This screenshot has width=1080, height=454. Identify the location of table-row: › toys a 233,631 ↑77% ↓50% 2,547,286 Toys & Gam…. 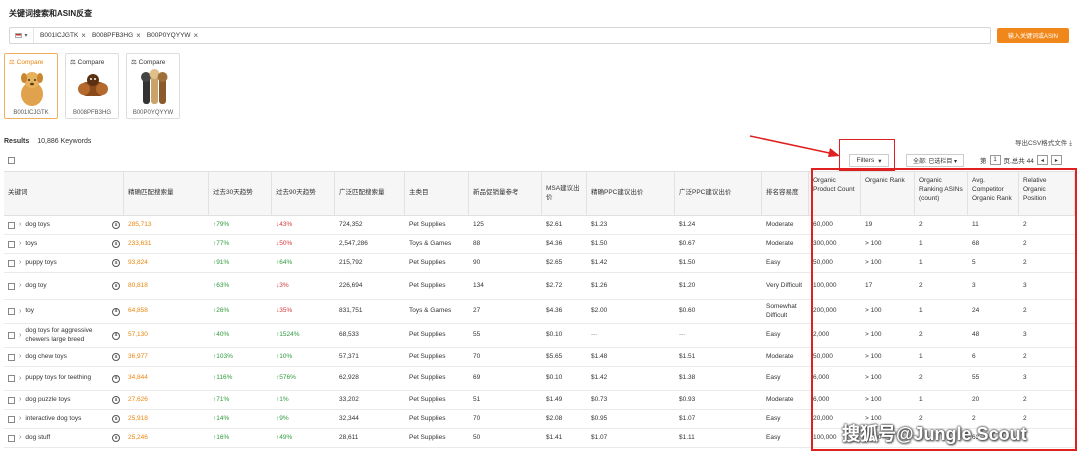
(539, 244).